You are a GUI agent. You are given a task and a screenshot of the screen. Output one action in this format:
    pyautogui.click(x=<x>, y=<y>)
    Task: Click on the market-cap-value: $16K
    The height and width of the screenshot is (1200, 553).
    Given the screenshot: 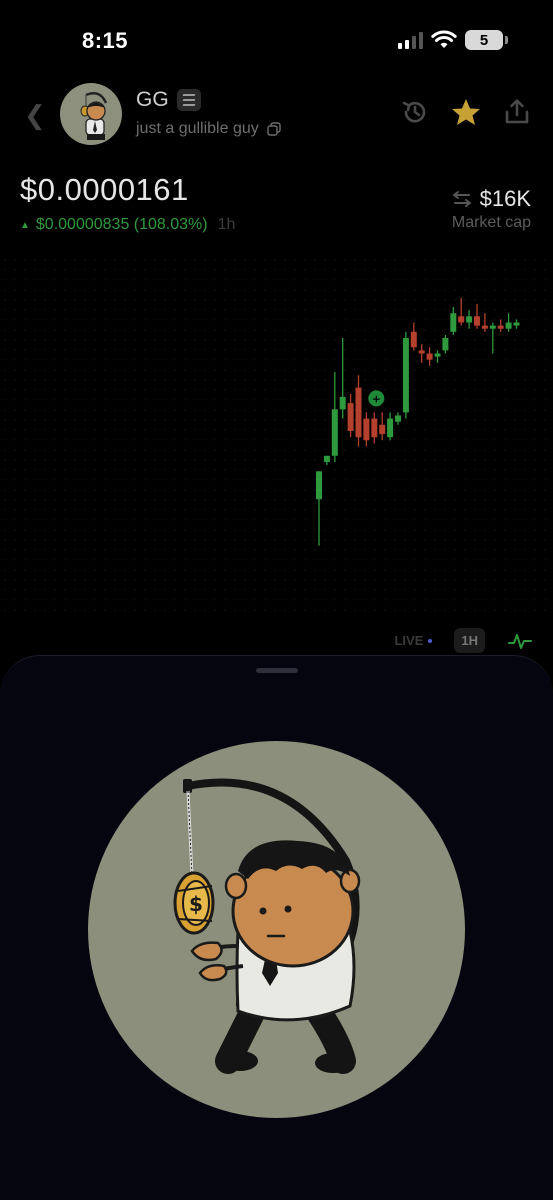 What is the action you would take?
    pyautogui.click(x=505, y=198)
    